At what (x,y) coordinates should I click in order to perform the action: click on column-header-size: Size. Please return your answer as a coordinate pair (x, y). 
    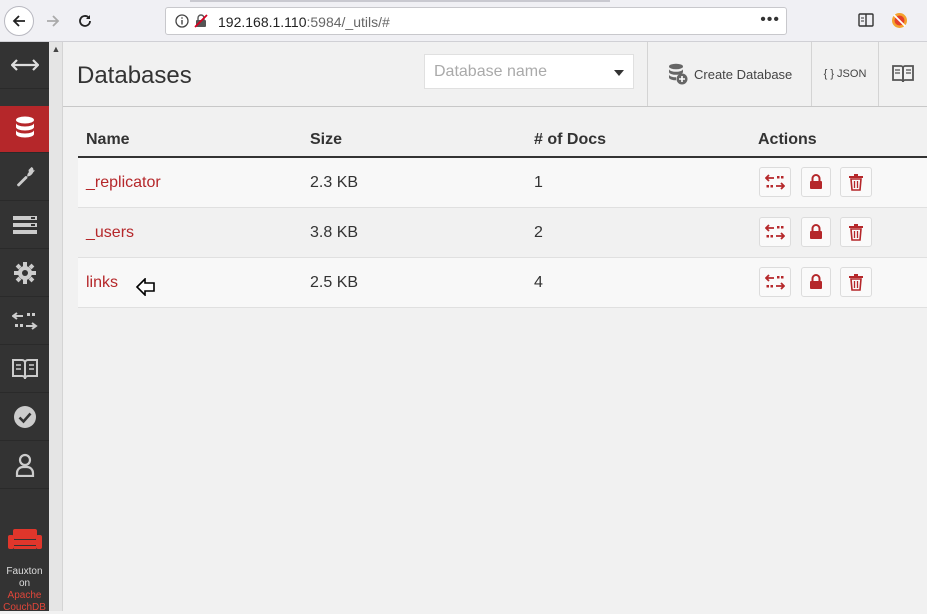
    Looking at the image, I should click on (326, 140).